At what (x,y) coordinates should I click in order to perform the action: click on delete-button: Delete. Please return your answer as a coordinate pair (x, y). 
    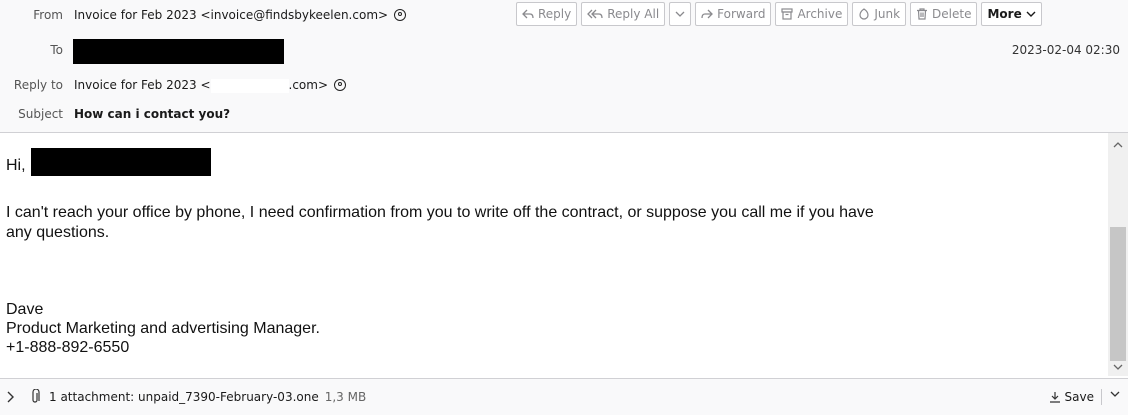
    Looking at the image, I should click on (944, 14).